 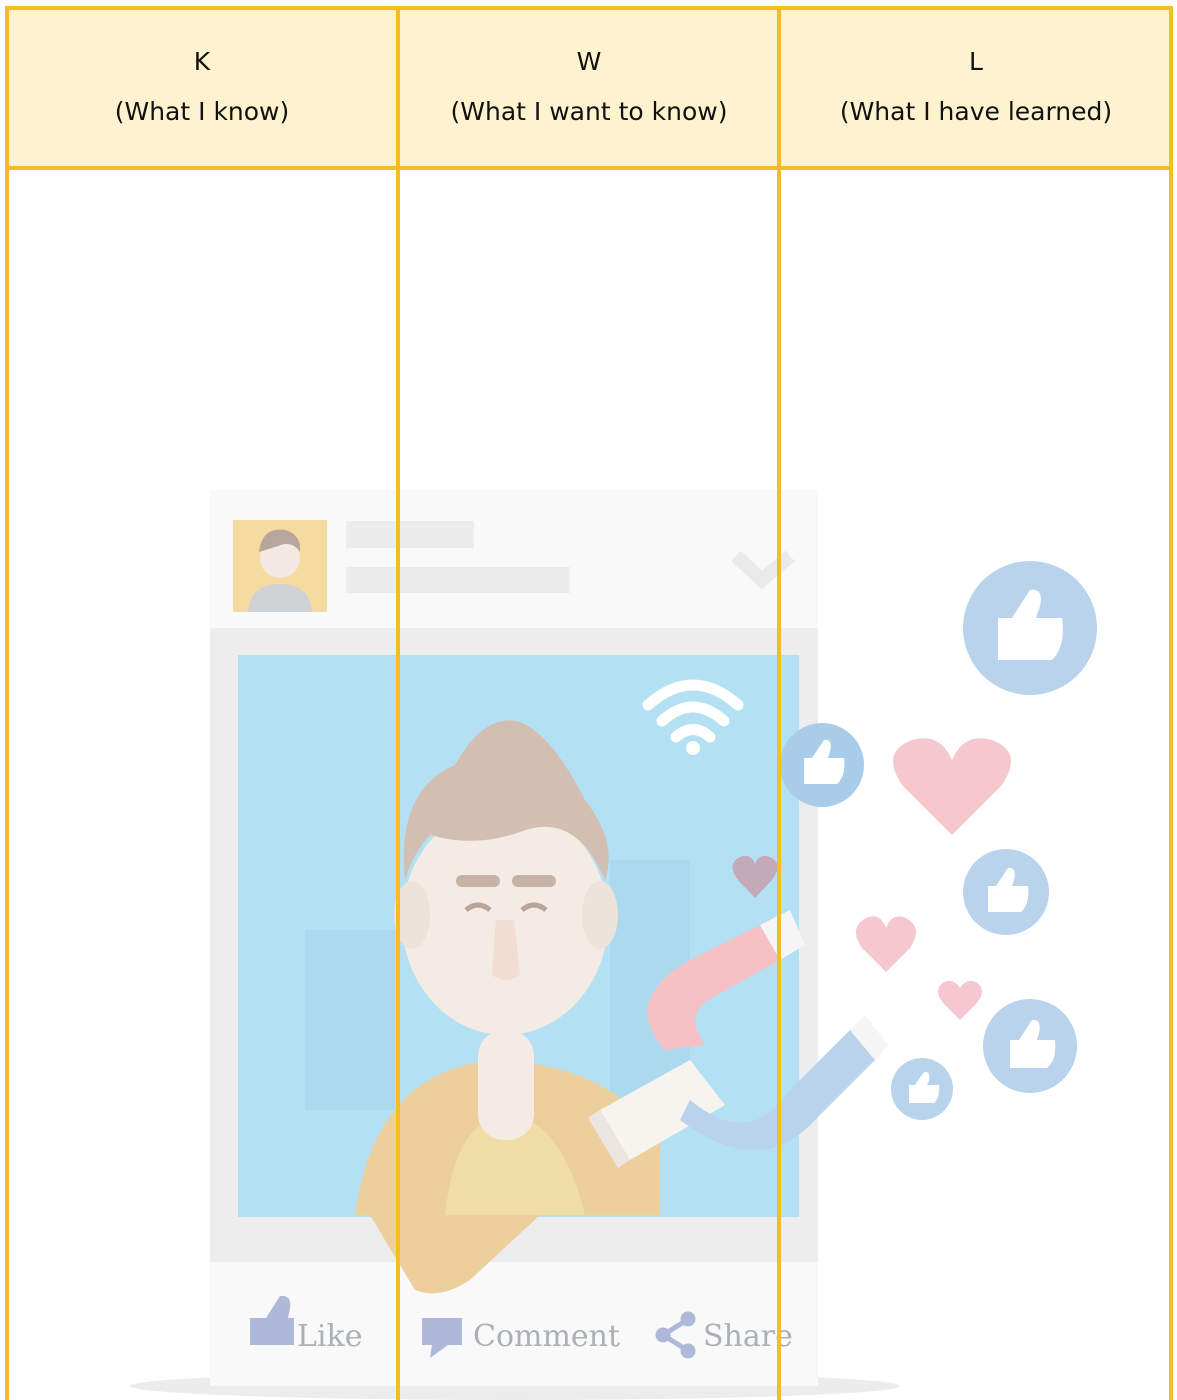 What do you see at coordinates (202, 61) in the screenshot?
I see `k-column-letter: K` at bounding box center [202, 61].